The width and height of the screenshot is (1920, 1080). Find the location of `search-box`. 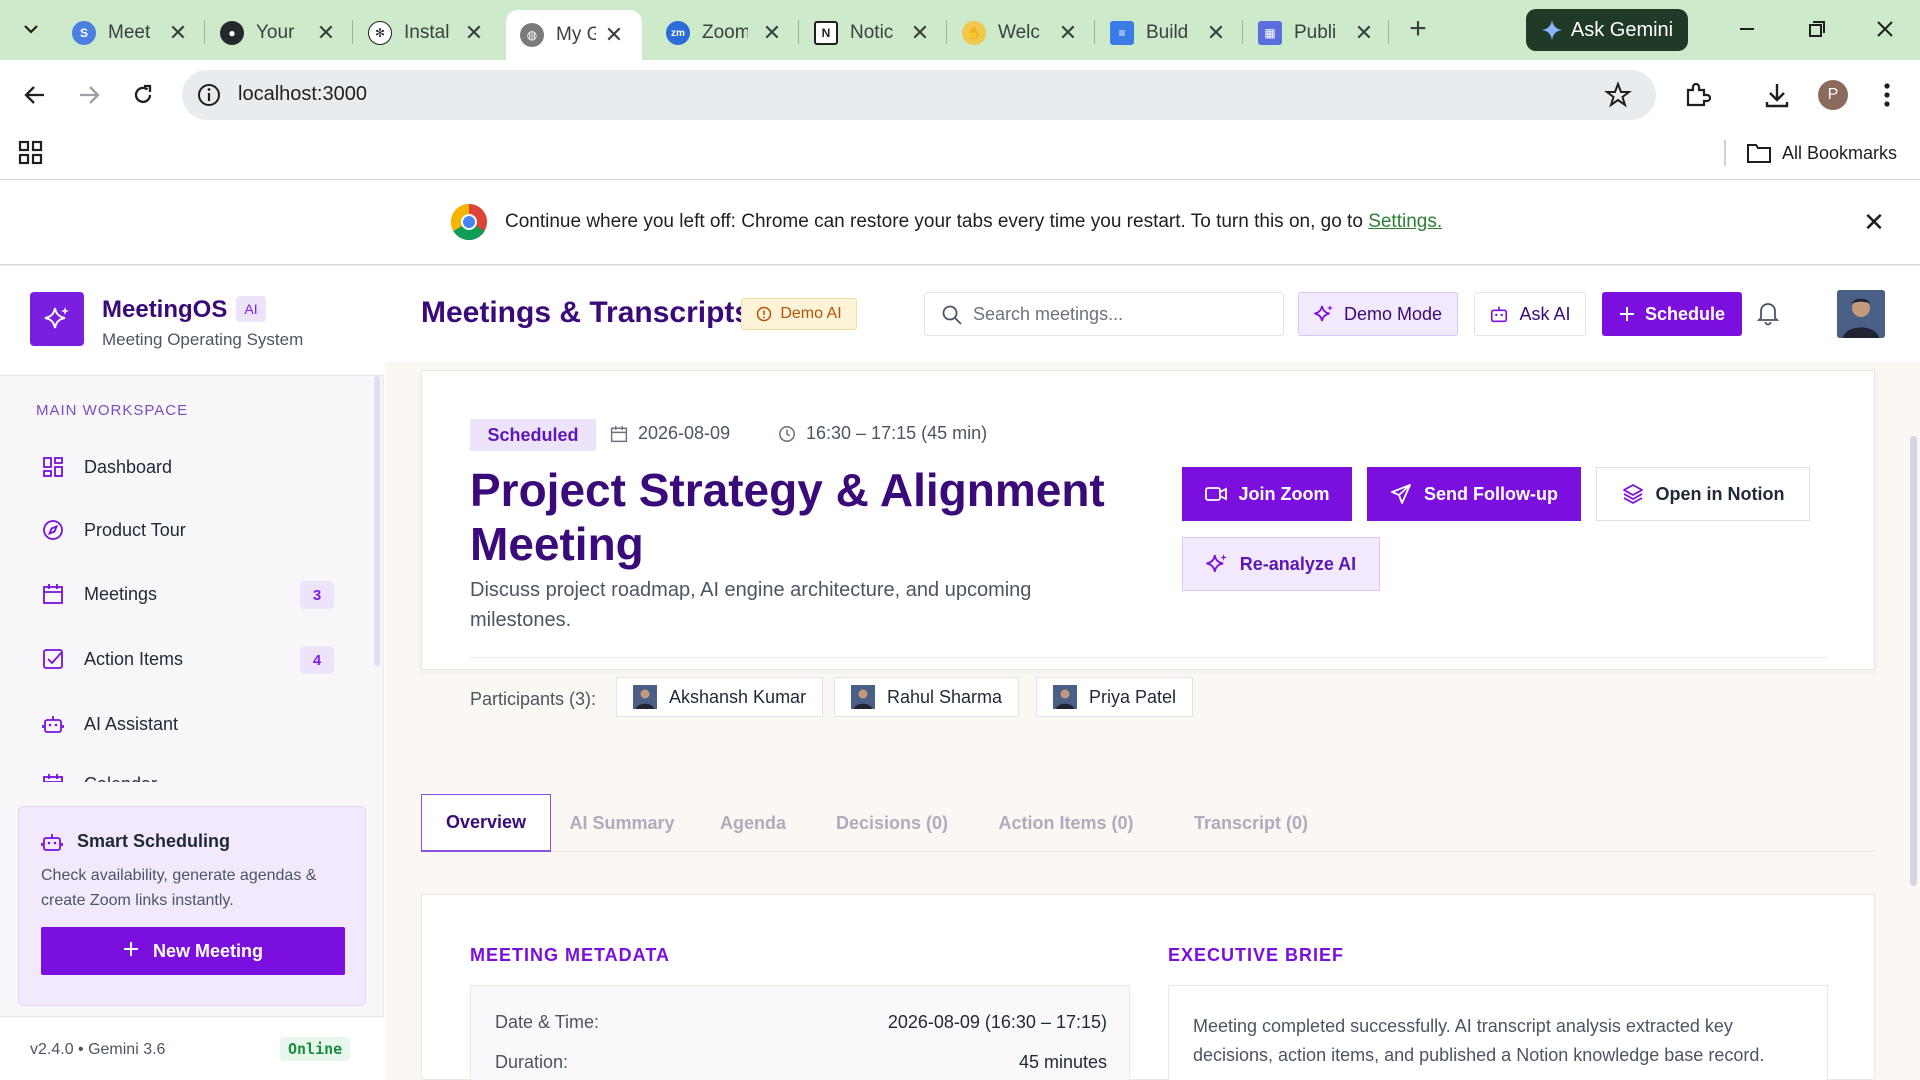

search-box is located at coordinates (1104, 314).